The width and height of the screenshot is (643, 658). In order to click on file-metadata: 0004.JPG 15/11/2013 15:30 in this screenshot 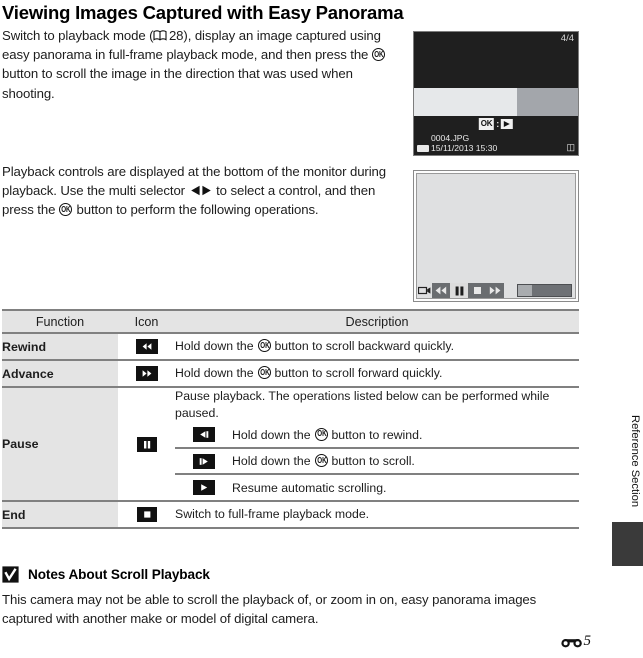, I will do `click(464, 143)`.